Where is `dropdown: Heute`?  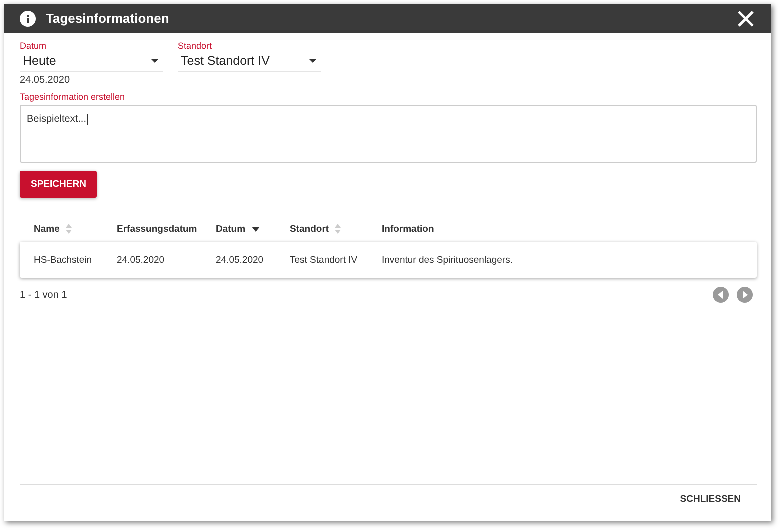
dropdown: Heute is located at coordinates (91, 61).